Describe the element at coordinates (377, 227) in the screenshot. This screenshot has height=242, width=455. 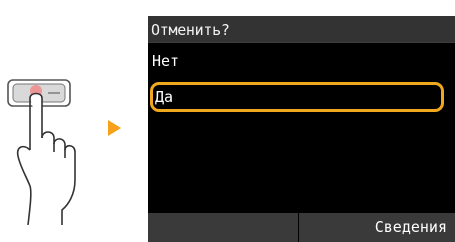
I see `details-button: Сведения` at that location.